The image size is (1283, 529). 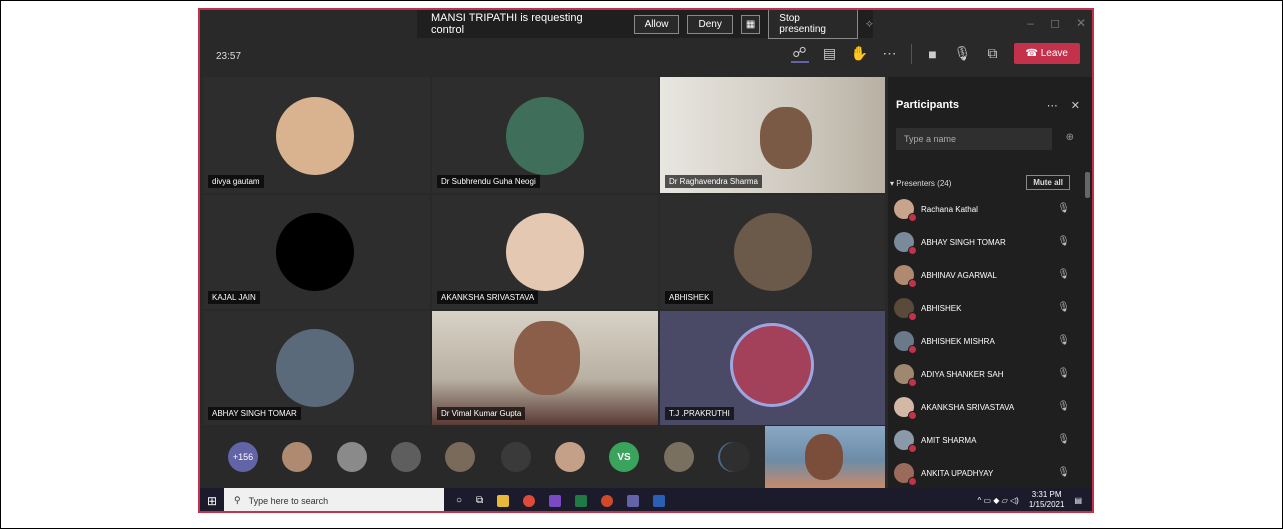 What do you see at coordinates (334, 499) in the screenshot?
I see `taskbar-search-input: ⚲ Type here to search` at bounding box center [334, 499].